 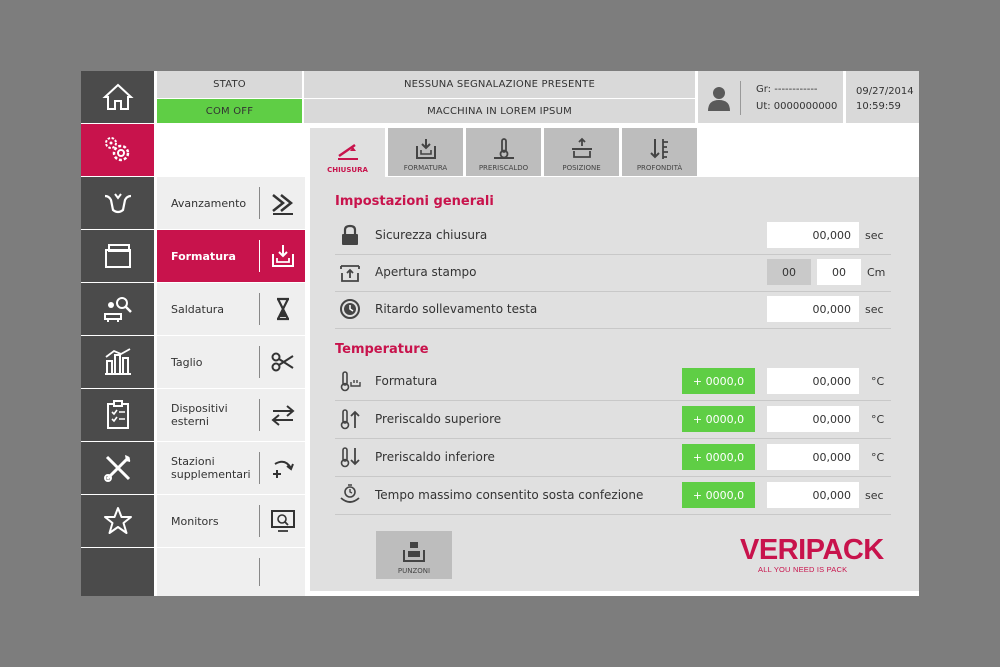 I want to click on statistics-icon, so click(x=117, y=361).